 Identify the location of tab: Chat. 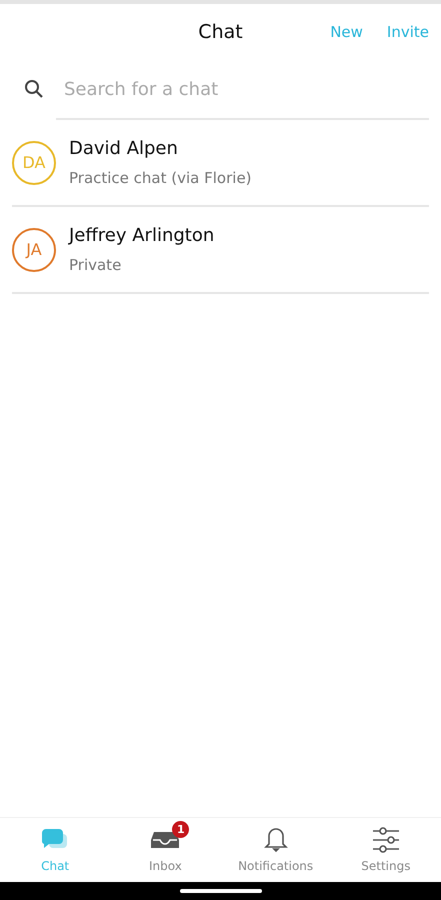
(55, 850).